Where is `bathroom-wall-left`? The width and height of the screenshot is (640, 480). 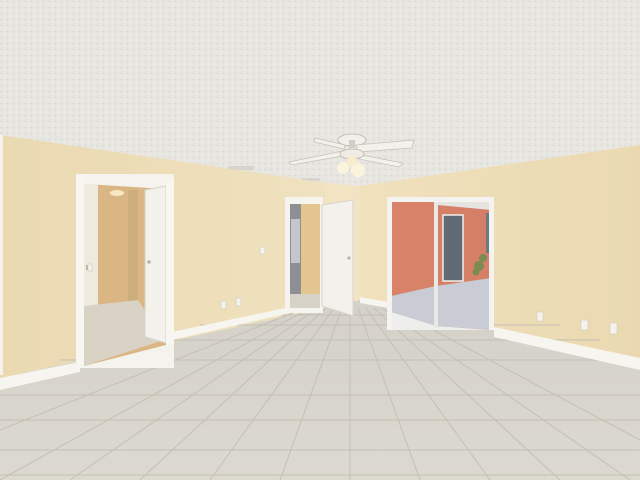 bathroom-wall-left is located at coordinates (91, 245).